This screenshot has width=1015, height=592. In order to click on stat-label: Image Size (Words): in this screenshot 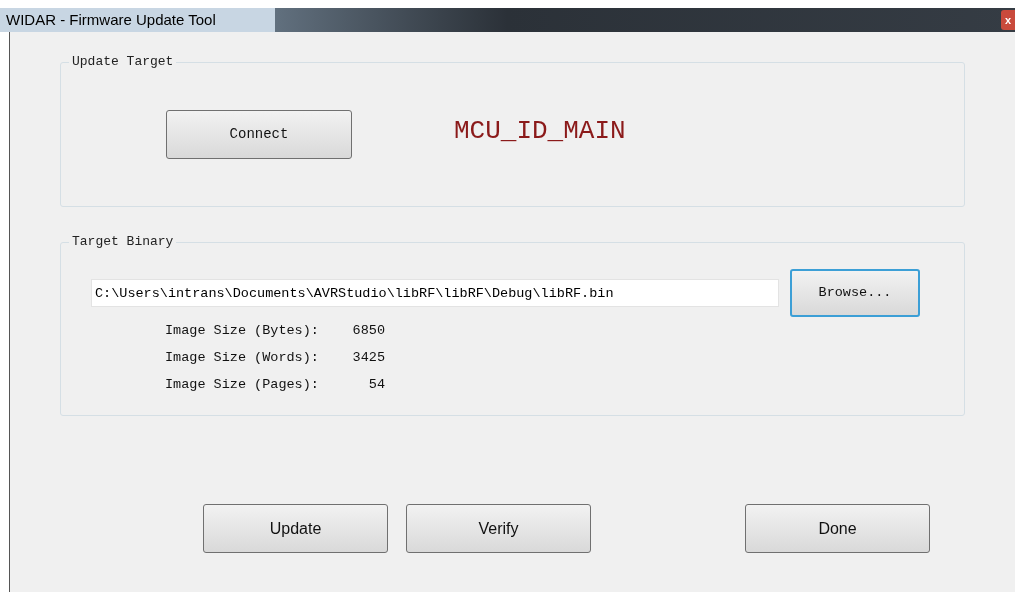, I will do `click(242, 358)`.